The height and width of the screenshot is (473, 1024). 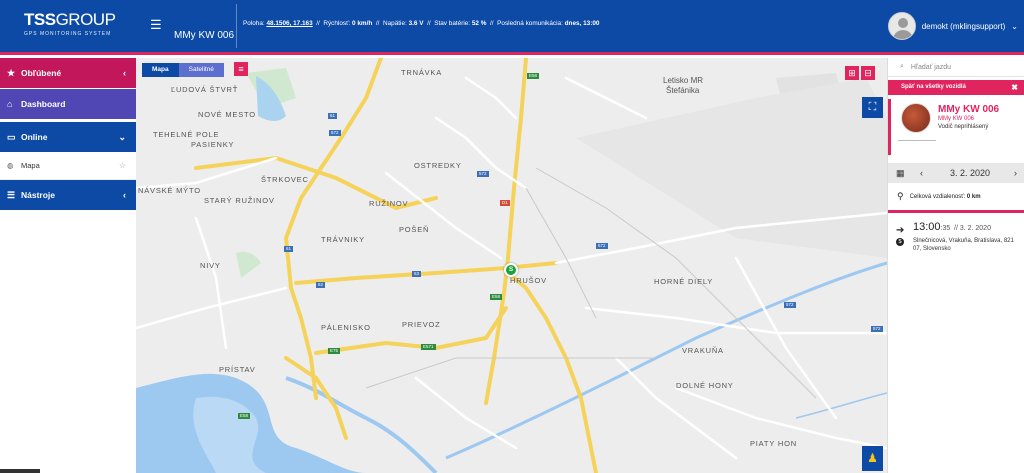 What do you see at coordinates (705, 385) in the screenshot?
I see `map-label: DOLNÉ HONY` at bounding box center [705, 385].